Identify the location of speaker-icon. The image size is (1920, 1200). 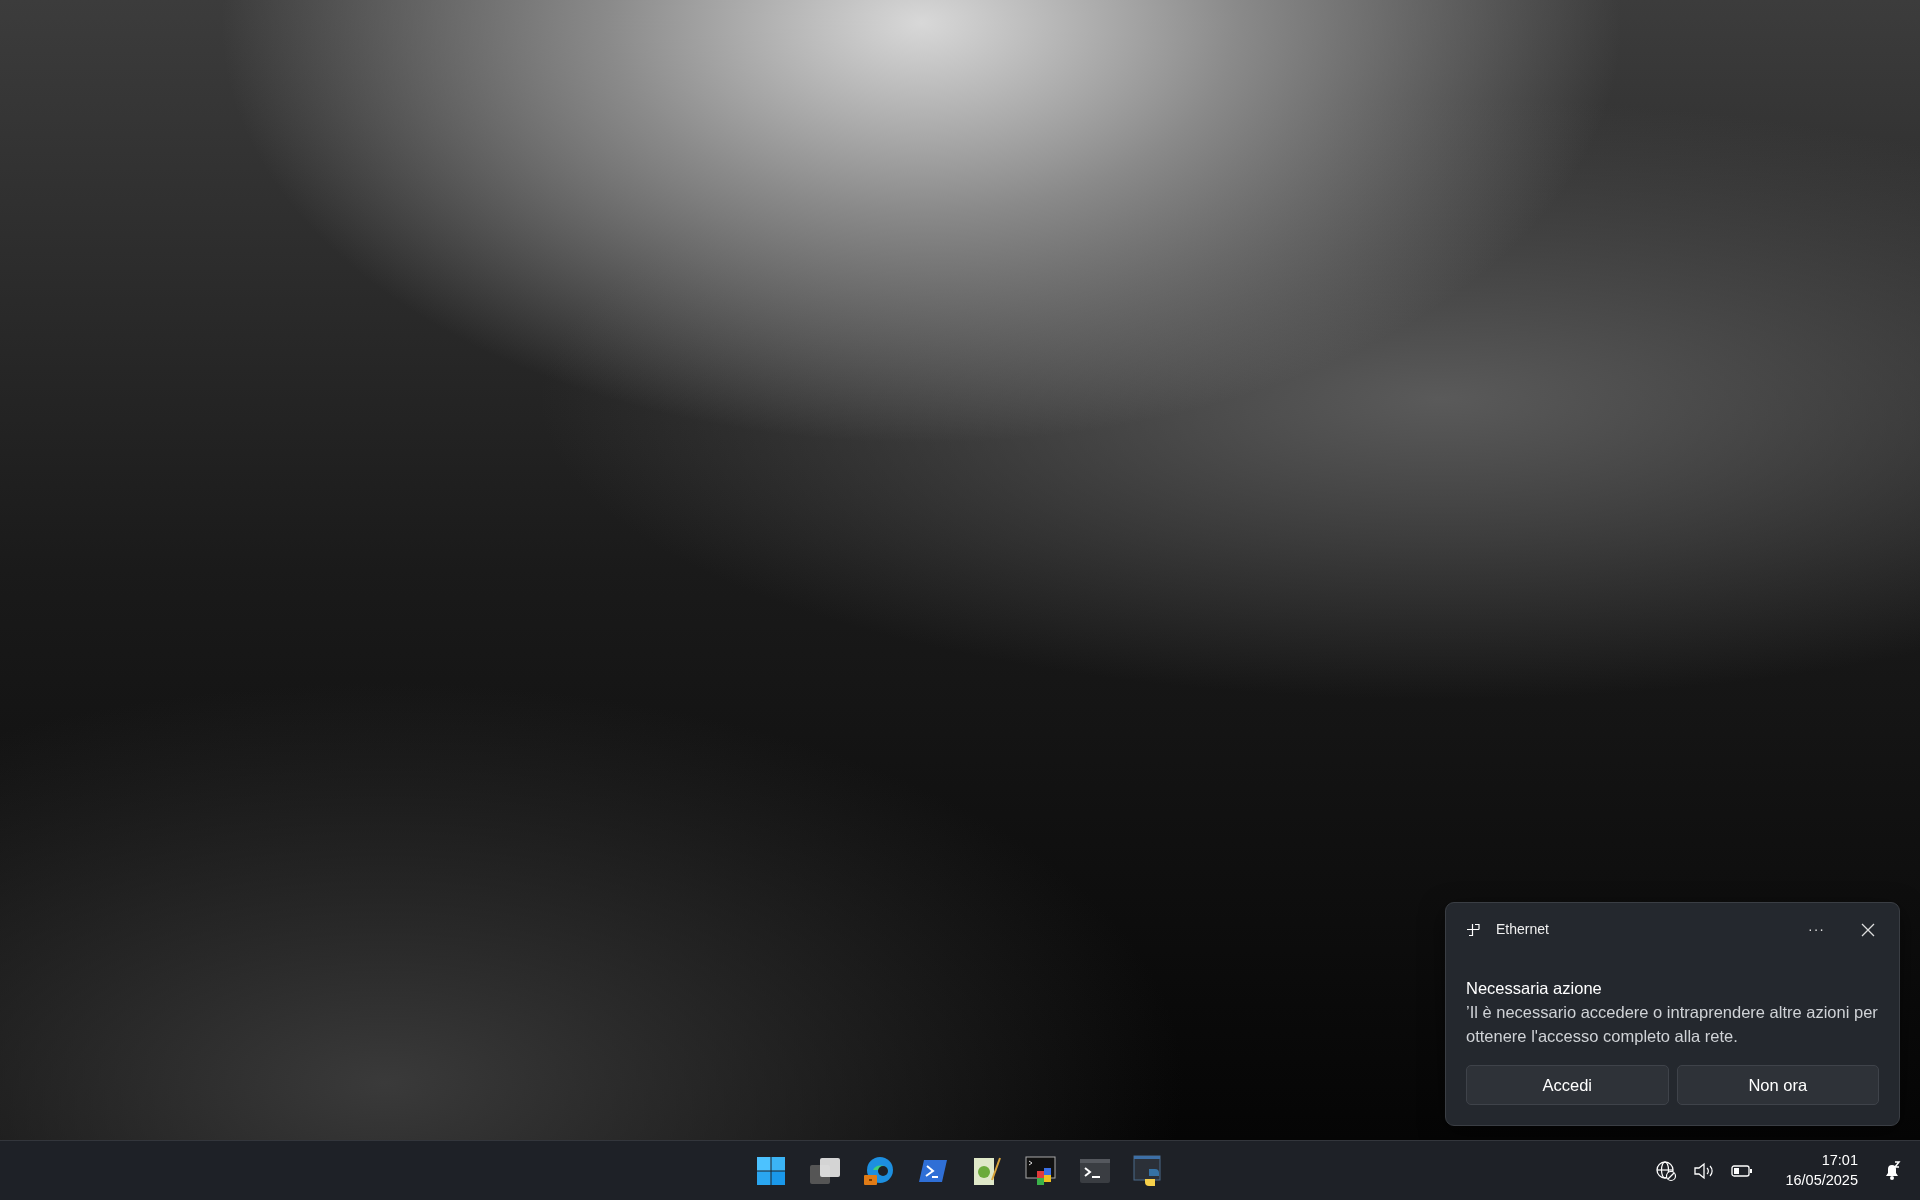
(1704, 1170).